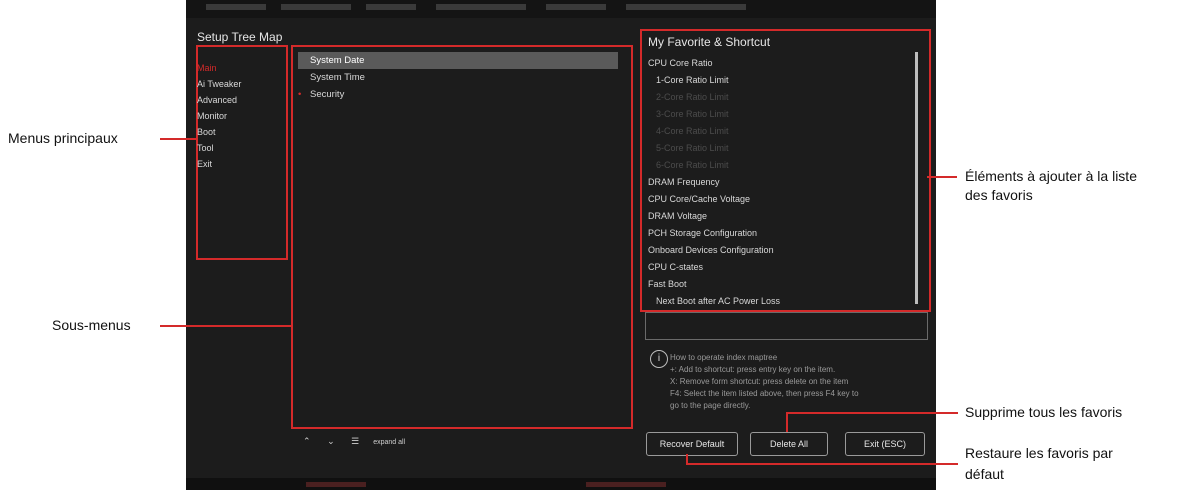 This screenshot has width=1181, height=490. Describe the element at coordinates (237, 148) in the screenshot. I see `menu-item-tool: Tool` at that location.